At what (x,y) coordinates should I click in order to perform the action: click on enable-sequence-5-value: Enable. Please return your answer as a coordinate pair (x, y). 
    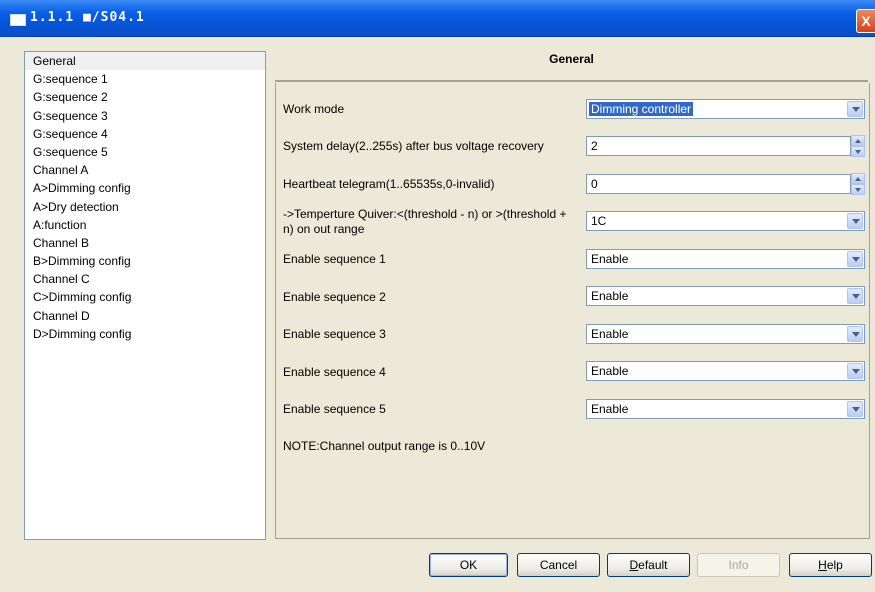
    Looking at the image, I should click on (610, 409).